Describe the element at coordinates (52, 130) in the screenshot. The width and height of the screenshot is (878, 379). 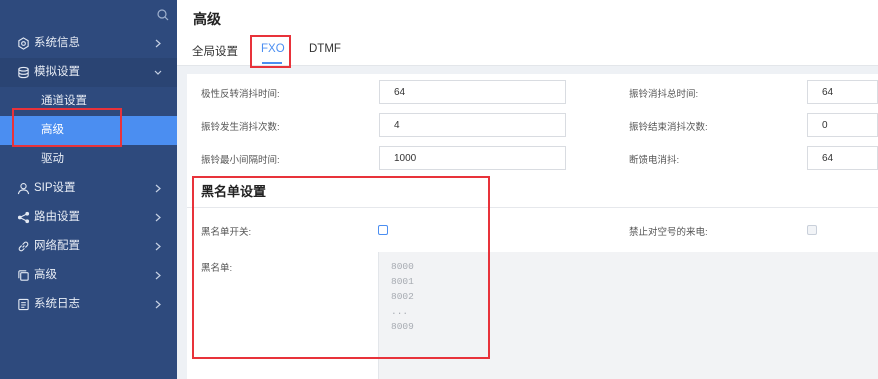
I see `sidebar-subitem-label: 高级` at that location.